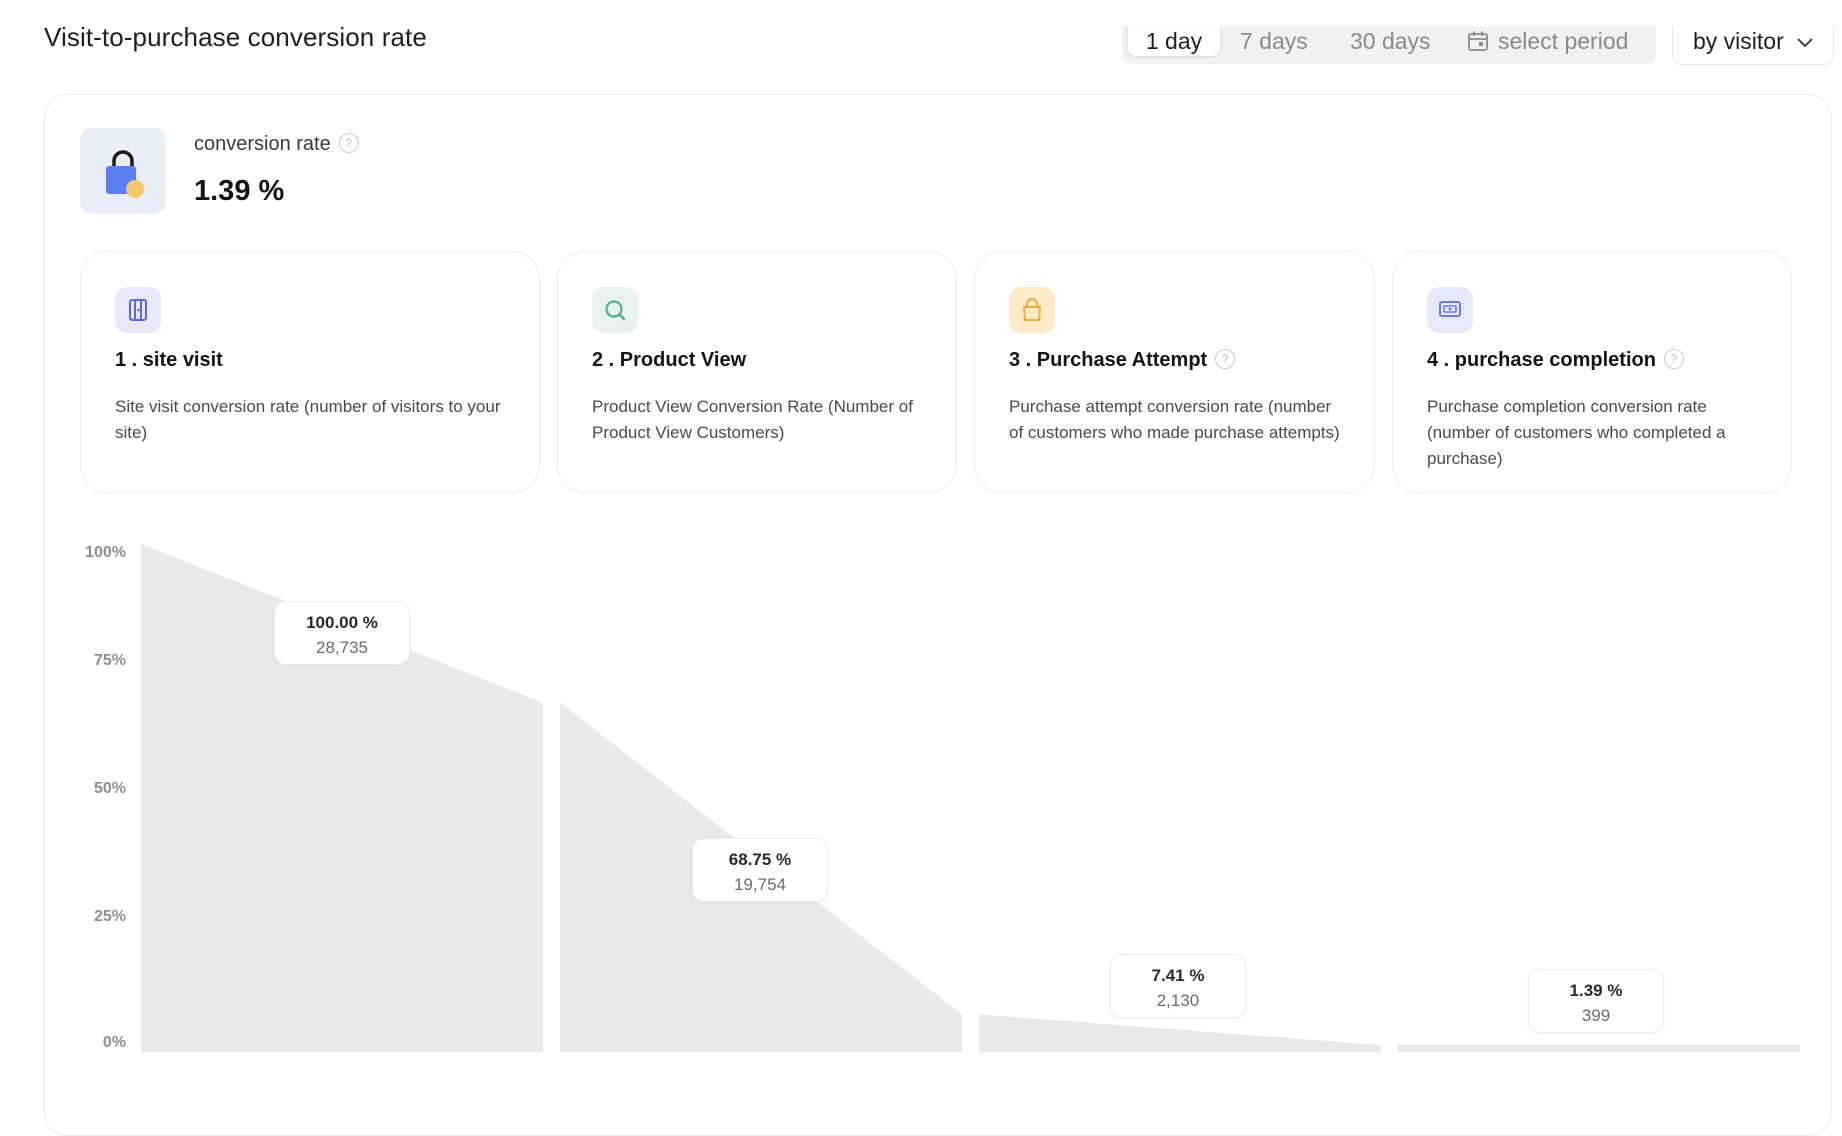  Describe the element at coordinates (760, 870) in the screenshot. I see `tooltip-stage-2: 68.75 % 19,754` at that location.